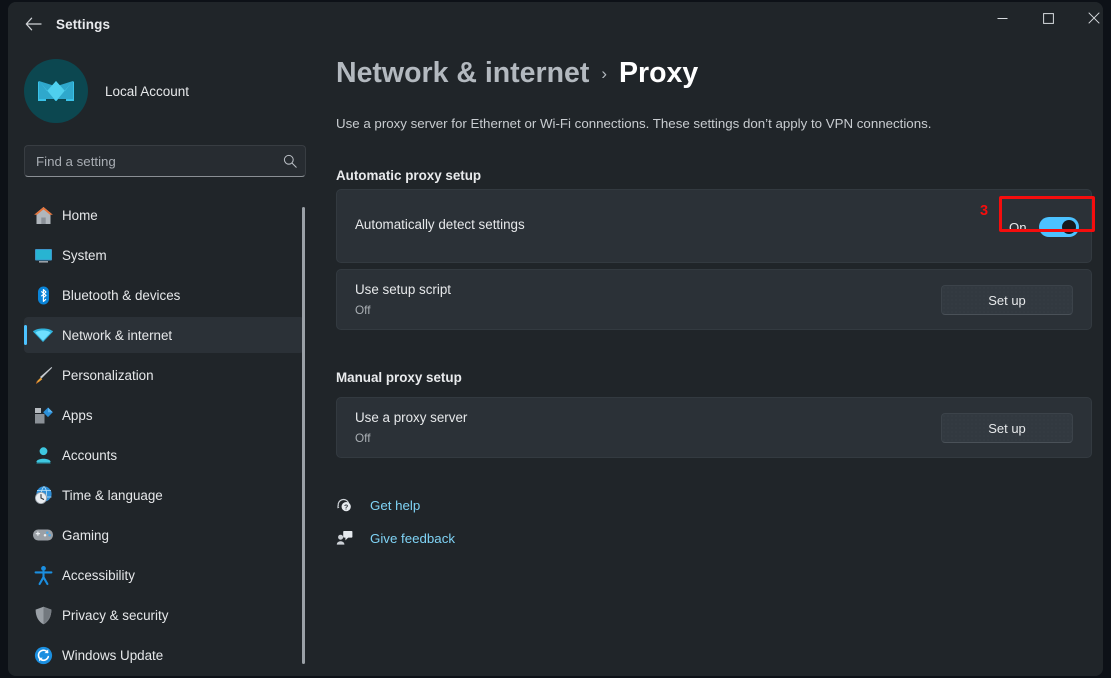 This screenshot has height=678, width=1111. What do you see at coordinates (108, 375) in the screenshot?
I see `sidebar-item-label: Personalization` at bounding box center [108, 375].